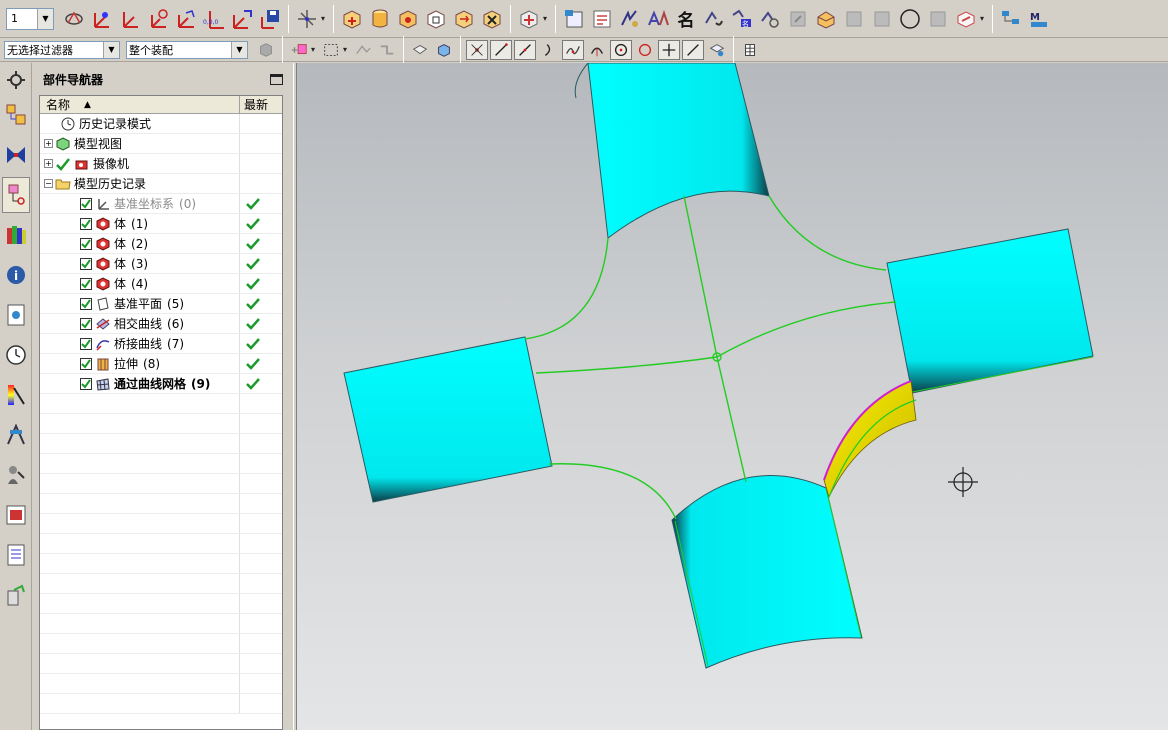  What do you see at coordinates (363, 50) in the screenshot?
I see `snap-icon` at bounding box center [363, 50].